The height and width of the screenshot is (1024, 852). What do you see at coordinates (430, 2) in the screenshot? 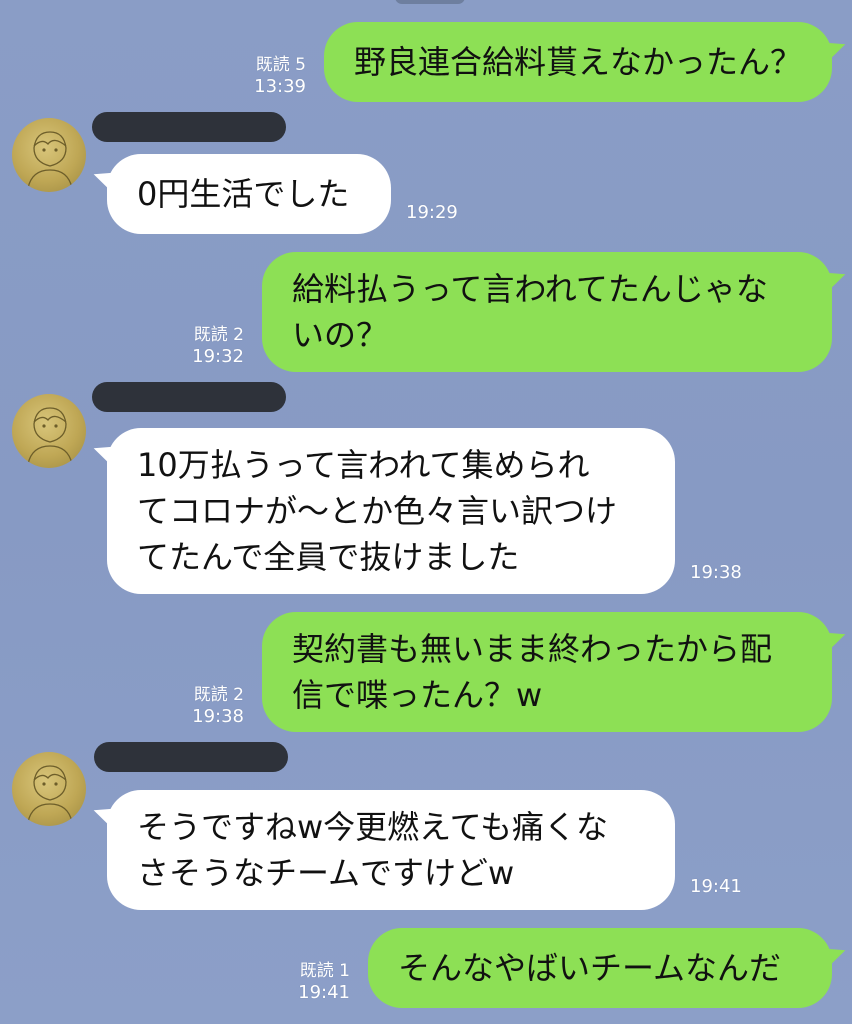
I see `cut-off-element` at bounding box center [430, 2].